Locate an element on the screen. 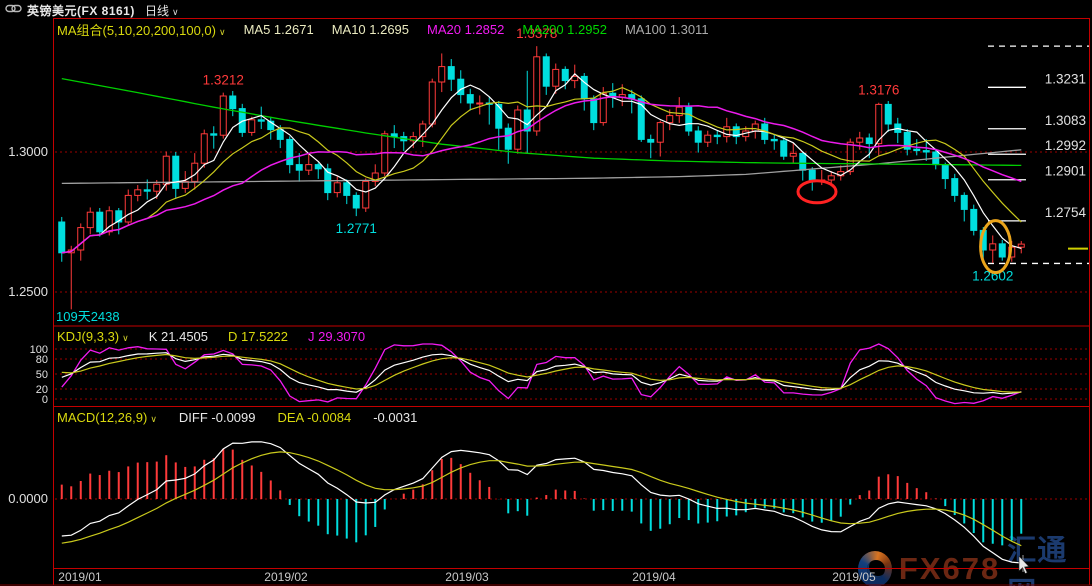  macd-zero-label: 0.0000 is located at coordinates (28, 498).